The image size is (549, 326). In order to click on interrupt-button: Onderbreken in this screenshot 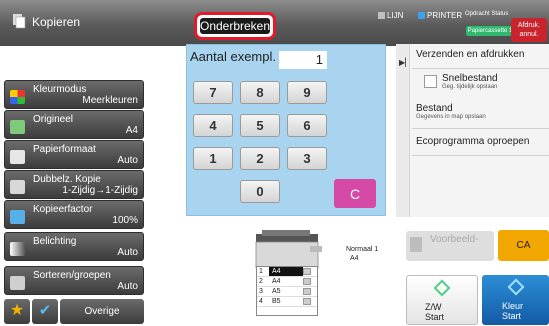, I will do `click(235, 26)`.